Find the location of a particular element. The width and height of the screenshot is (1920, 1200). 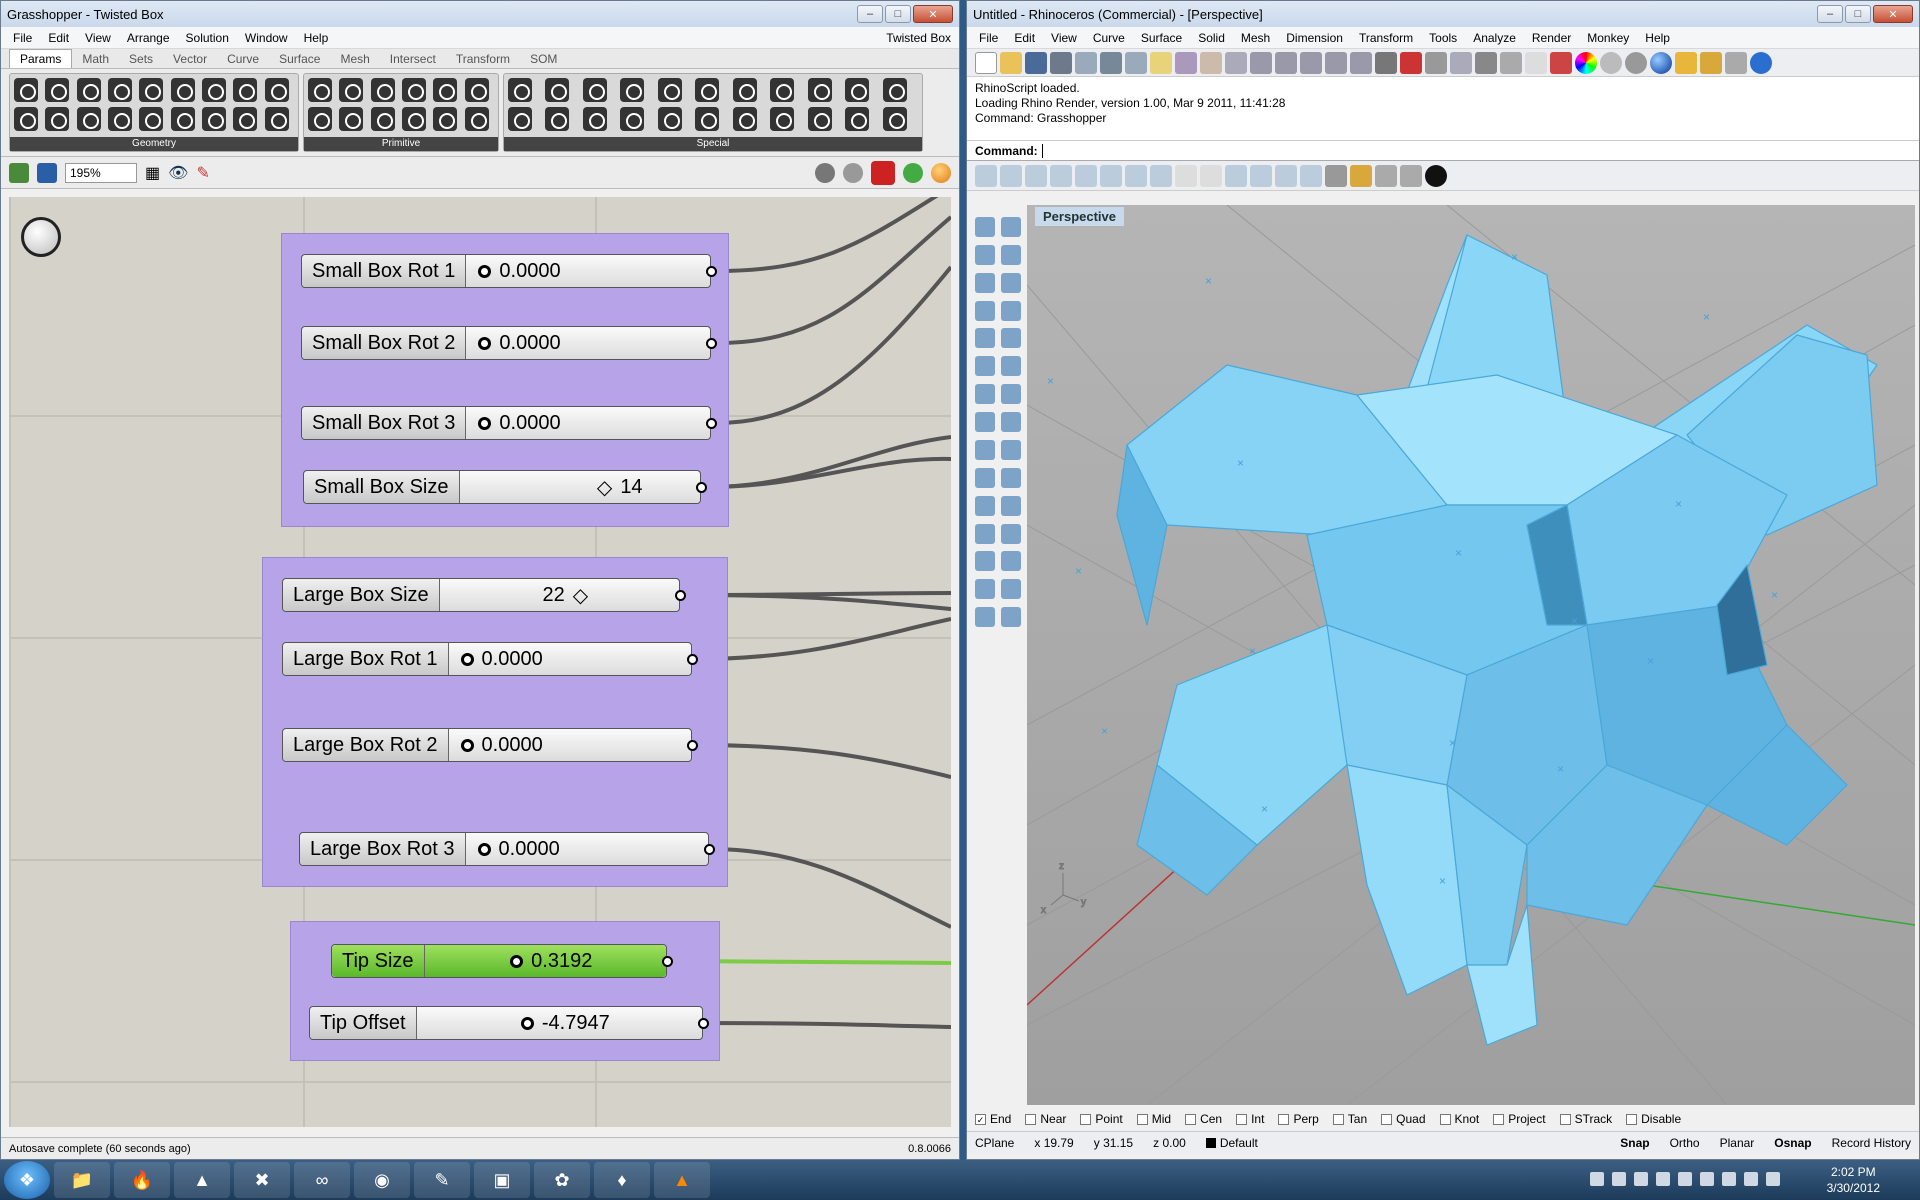

osnap-project: Project is located at coordinates (1519, 1119).